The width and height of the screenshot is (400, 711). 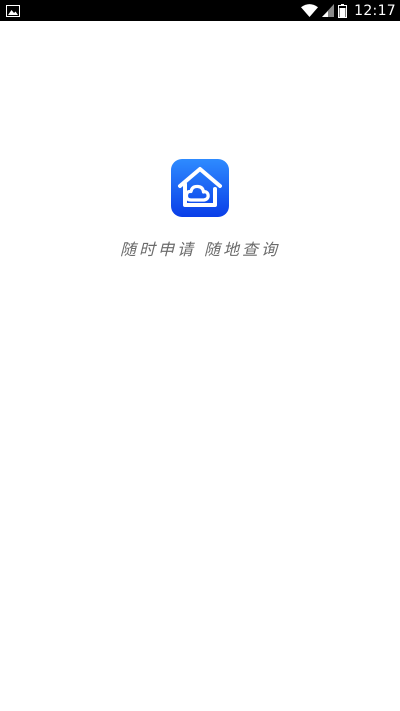 I want to click on status-bar-right: 12:17, so click(x=348, y=11).